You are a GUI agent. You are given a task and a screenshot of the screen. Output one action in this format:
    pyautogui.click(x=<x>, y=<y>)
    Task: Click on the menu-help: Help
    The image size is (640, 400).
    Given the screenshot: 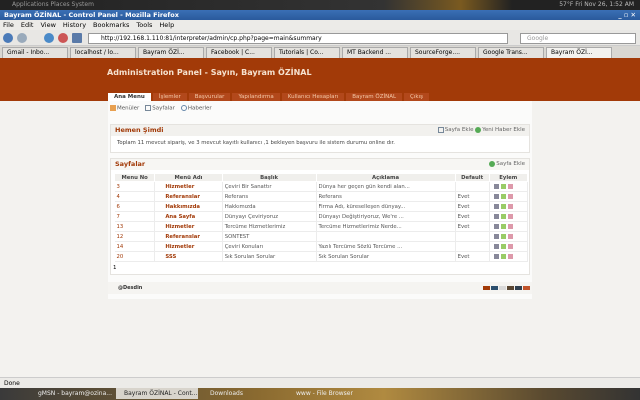 What is the action you would take?
    pyautogui.click(x=166, y=25)
    